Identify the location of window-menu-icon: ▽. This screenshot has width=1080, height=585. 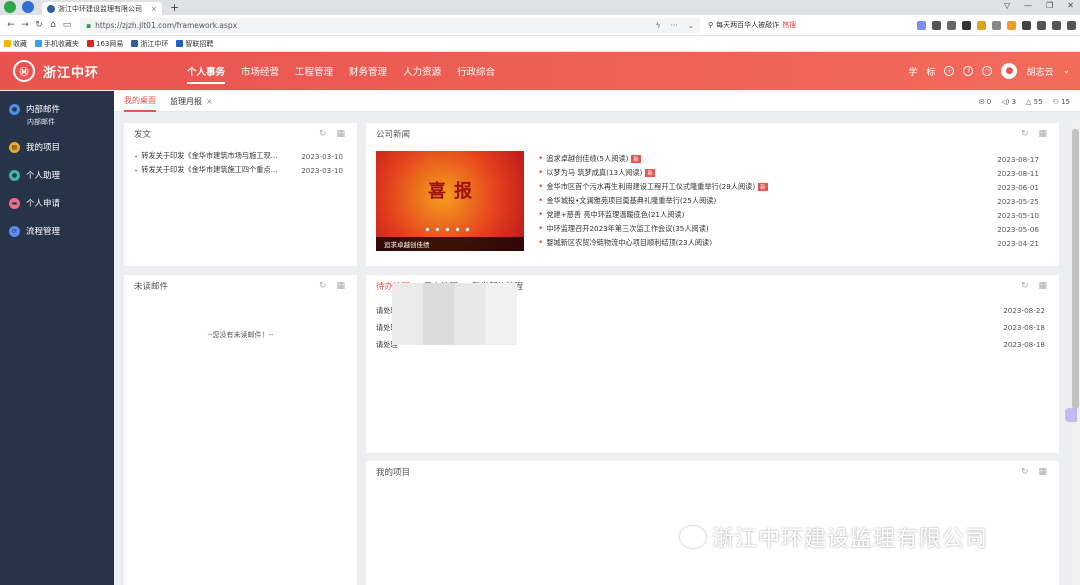
(1007, 5).